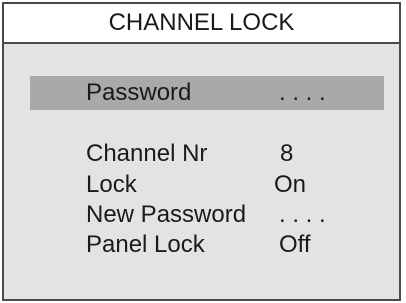 This screenshot has height=303, width=406. Describe the element at coordinates (139, 92) in the screenshot. I see `menu-item-label: Password` at that location.